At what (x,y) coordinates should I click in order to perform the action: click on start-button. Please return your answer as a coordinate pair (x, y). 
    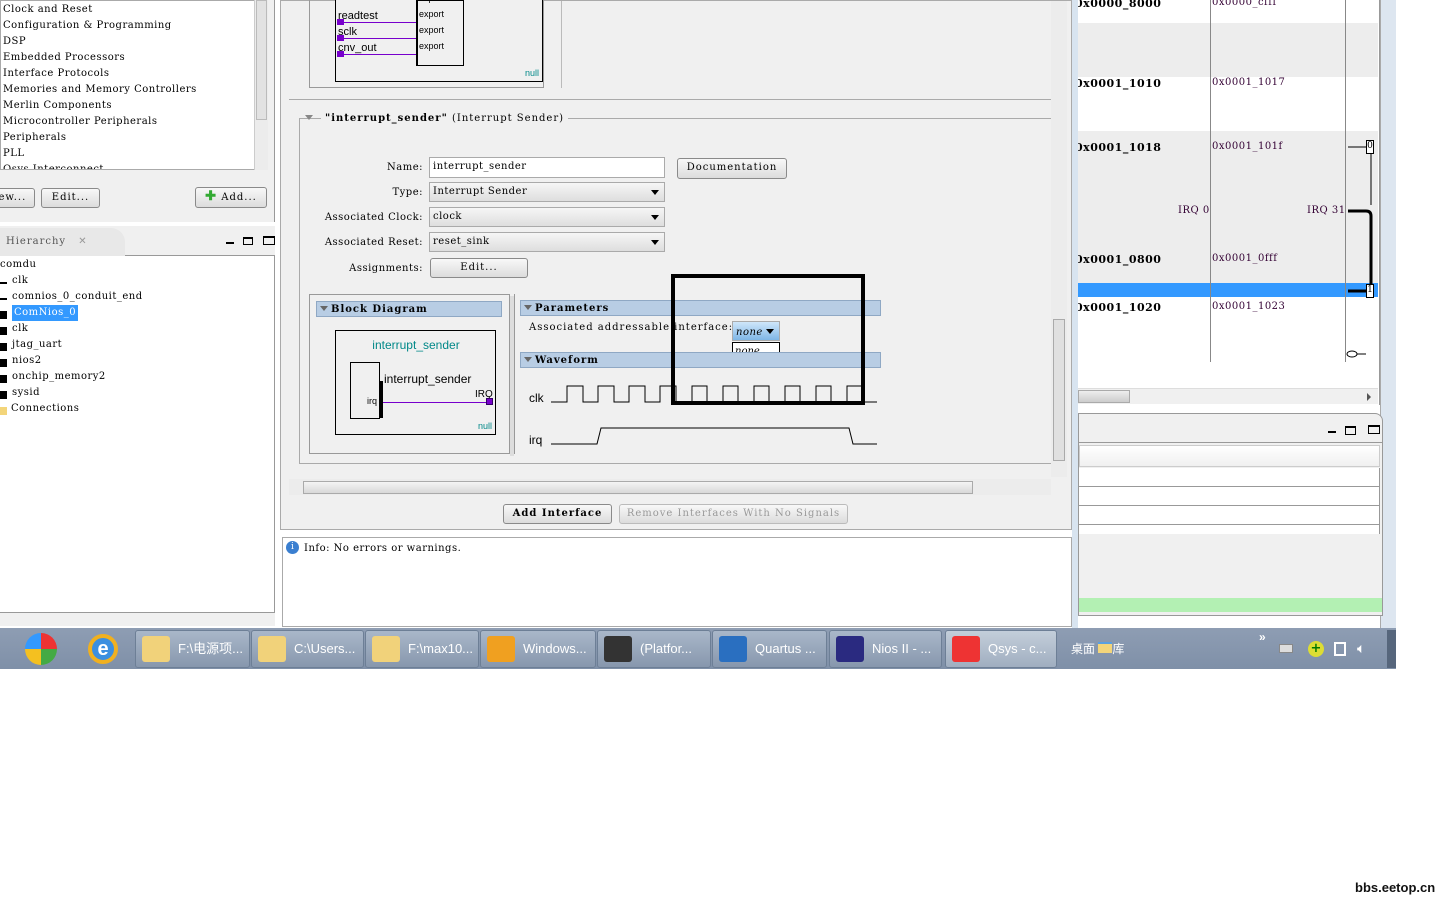
    Looking at the image, I should click on (41, 649).